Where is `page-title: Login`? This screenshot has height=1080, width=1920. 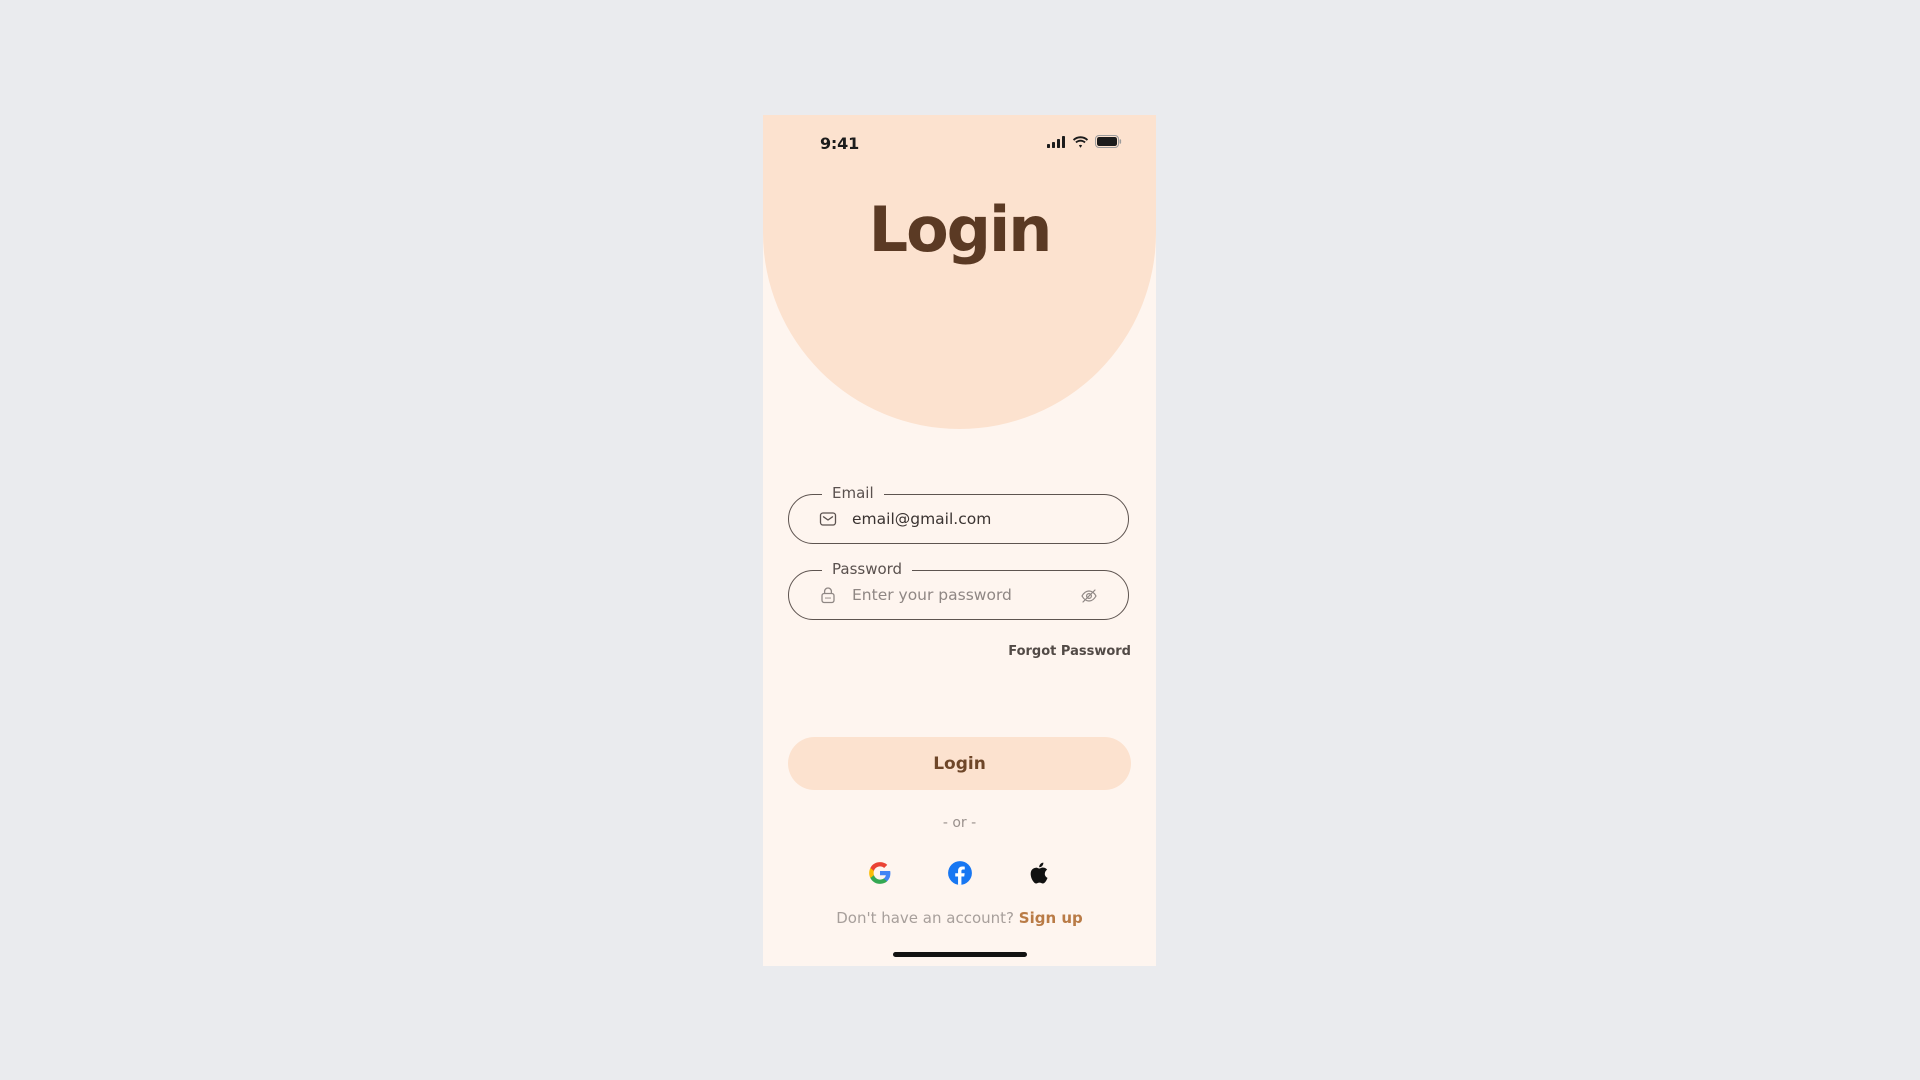 page-title: Login is located at coordinates (960, 229).